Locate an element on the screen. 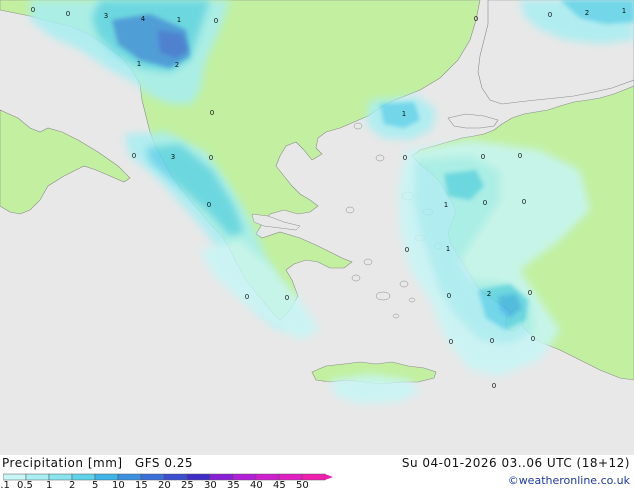 This screenshot has width=634, height=491. product-name: Precipitation [mm] is located at coordinates (62, 463).